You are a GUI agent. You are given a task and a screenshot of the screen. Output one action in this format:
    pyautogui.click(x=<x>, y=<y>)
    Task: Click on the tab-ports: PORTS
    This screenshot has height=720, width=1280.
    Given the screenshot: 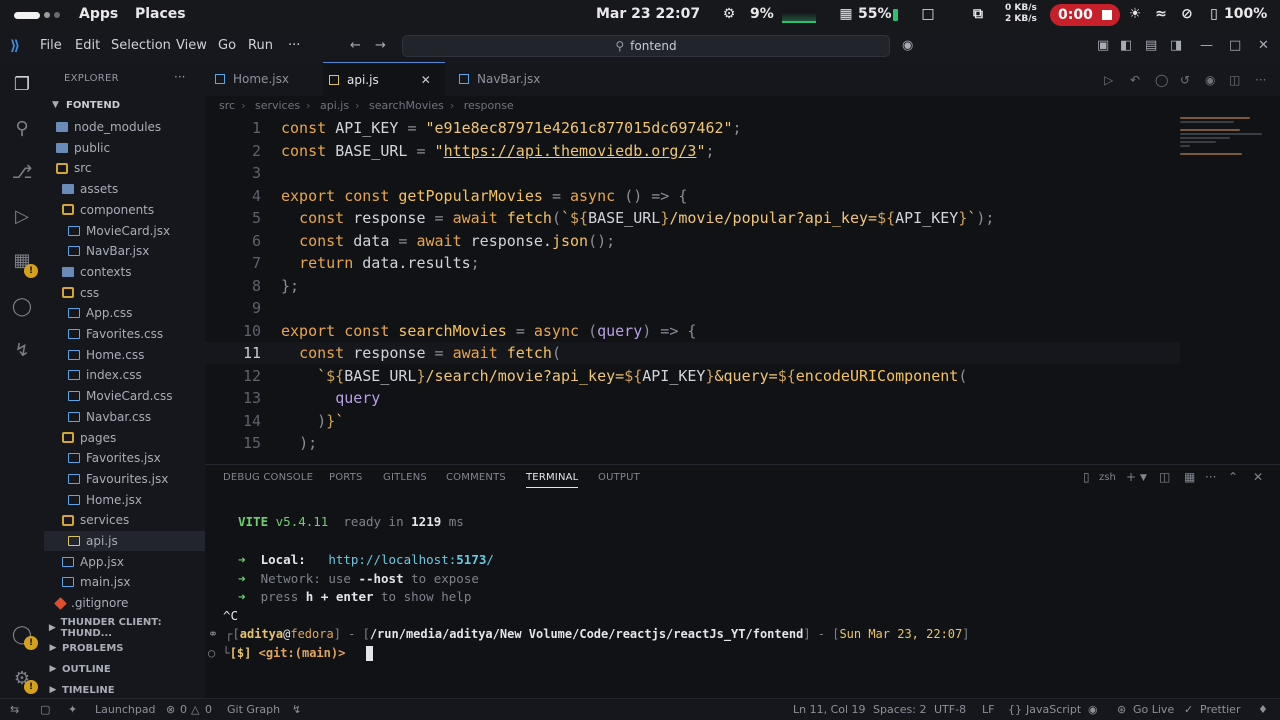 What is the action you would take?
    pyautogui.click(x=346, y=477)
    